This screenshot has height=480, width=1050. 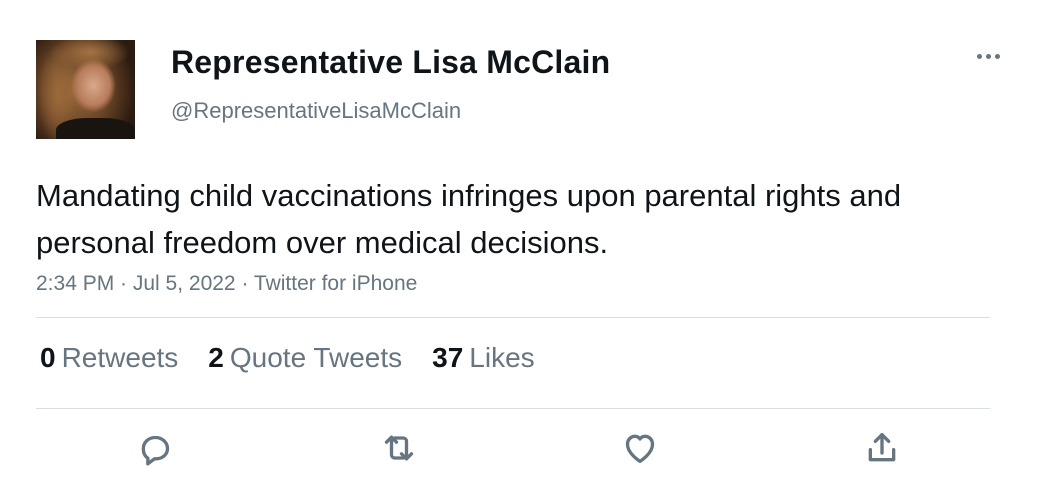 I want to click on retweet-button, so click(x=399, y=448).